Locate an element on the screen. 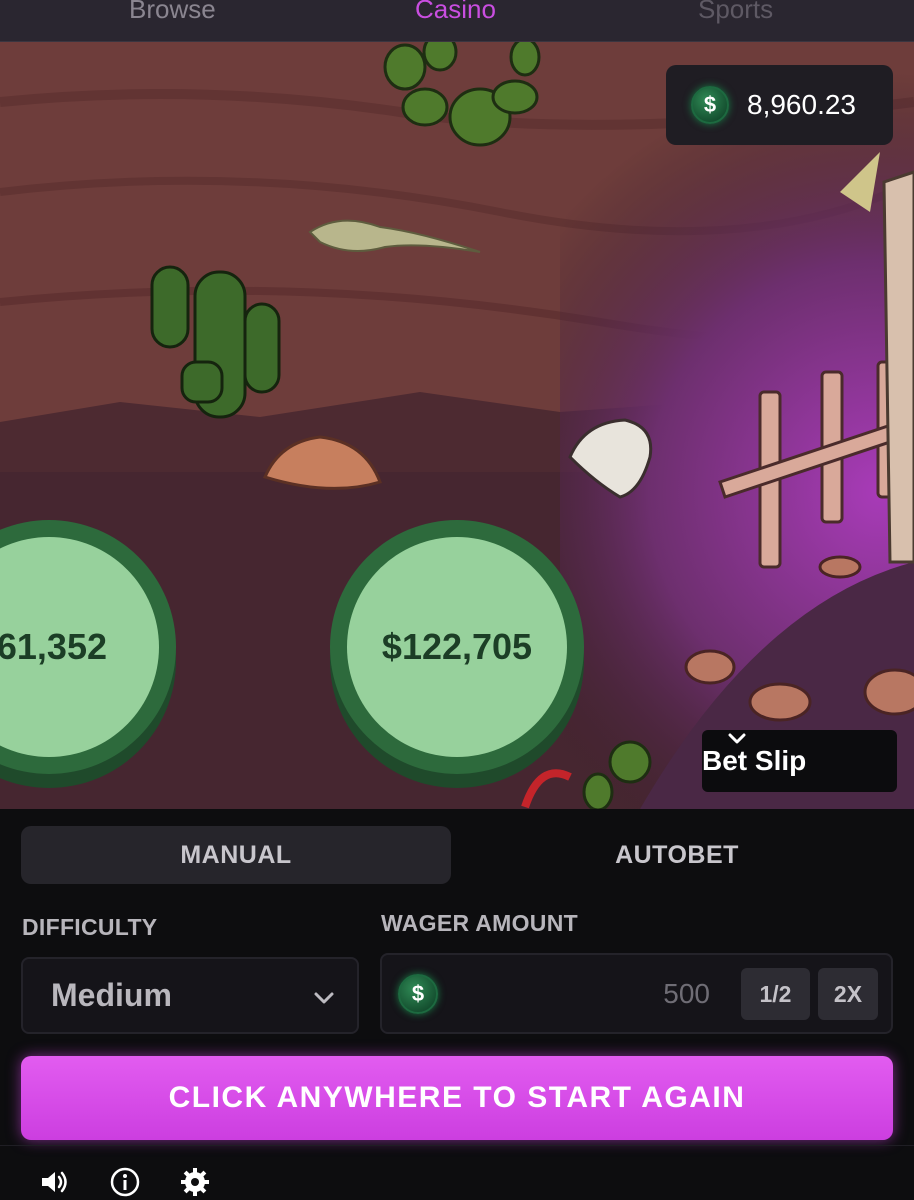 The width and height of the screenshot is (914, 1200). chip-label: $122,705 is located at coordinates (457, 647).